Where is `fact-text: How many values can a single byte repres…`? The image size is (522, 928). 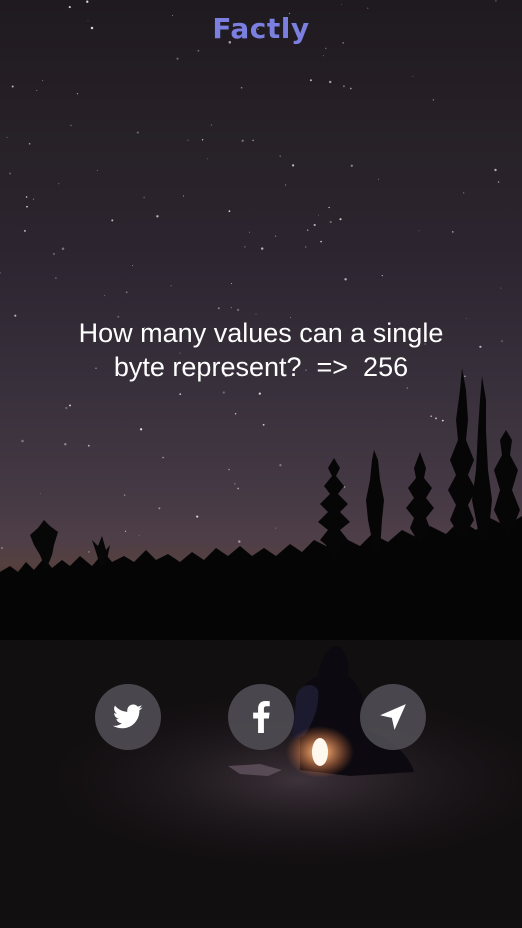 fact-text: How many values can a single byte repres… is located at coordinates (261, 350).